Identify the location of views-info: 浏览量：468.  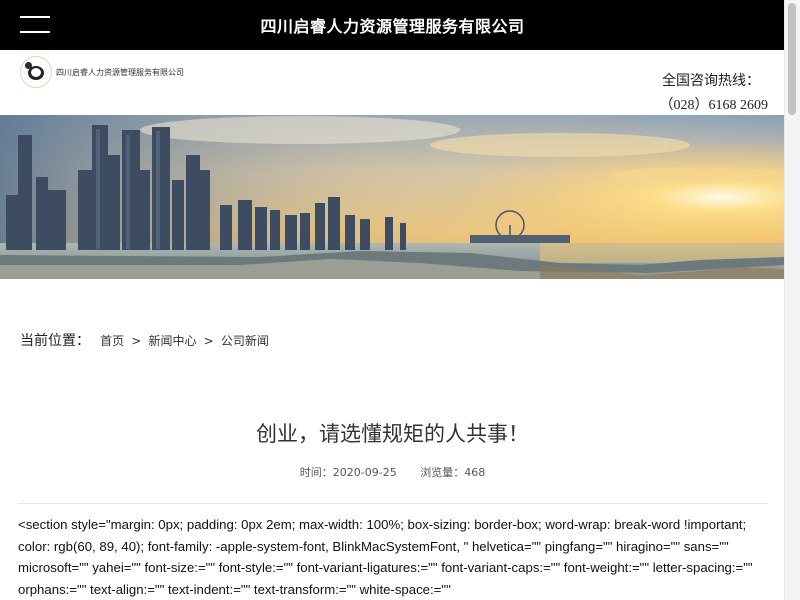
(452, 472).